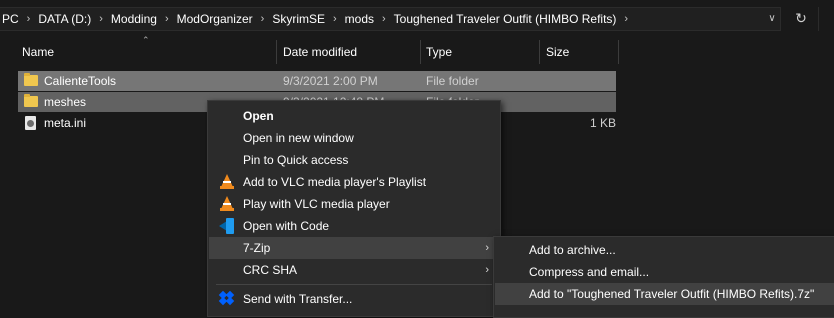  I want to click on settings-file-icon, so click(30, 123).